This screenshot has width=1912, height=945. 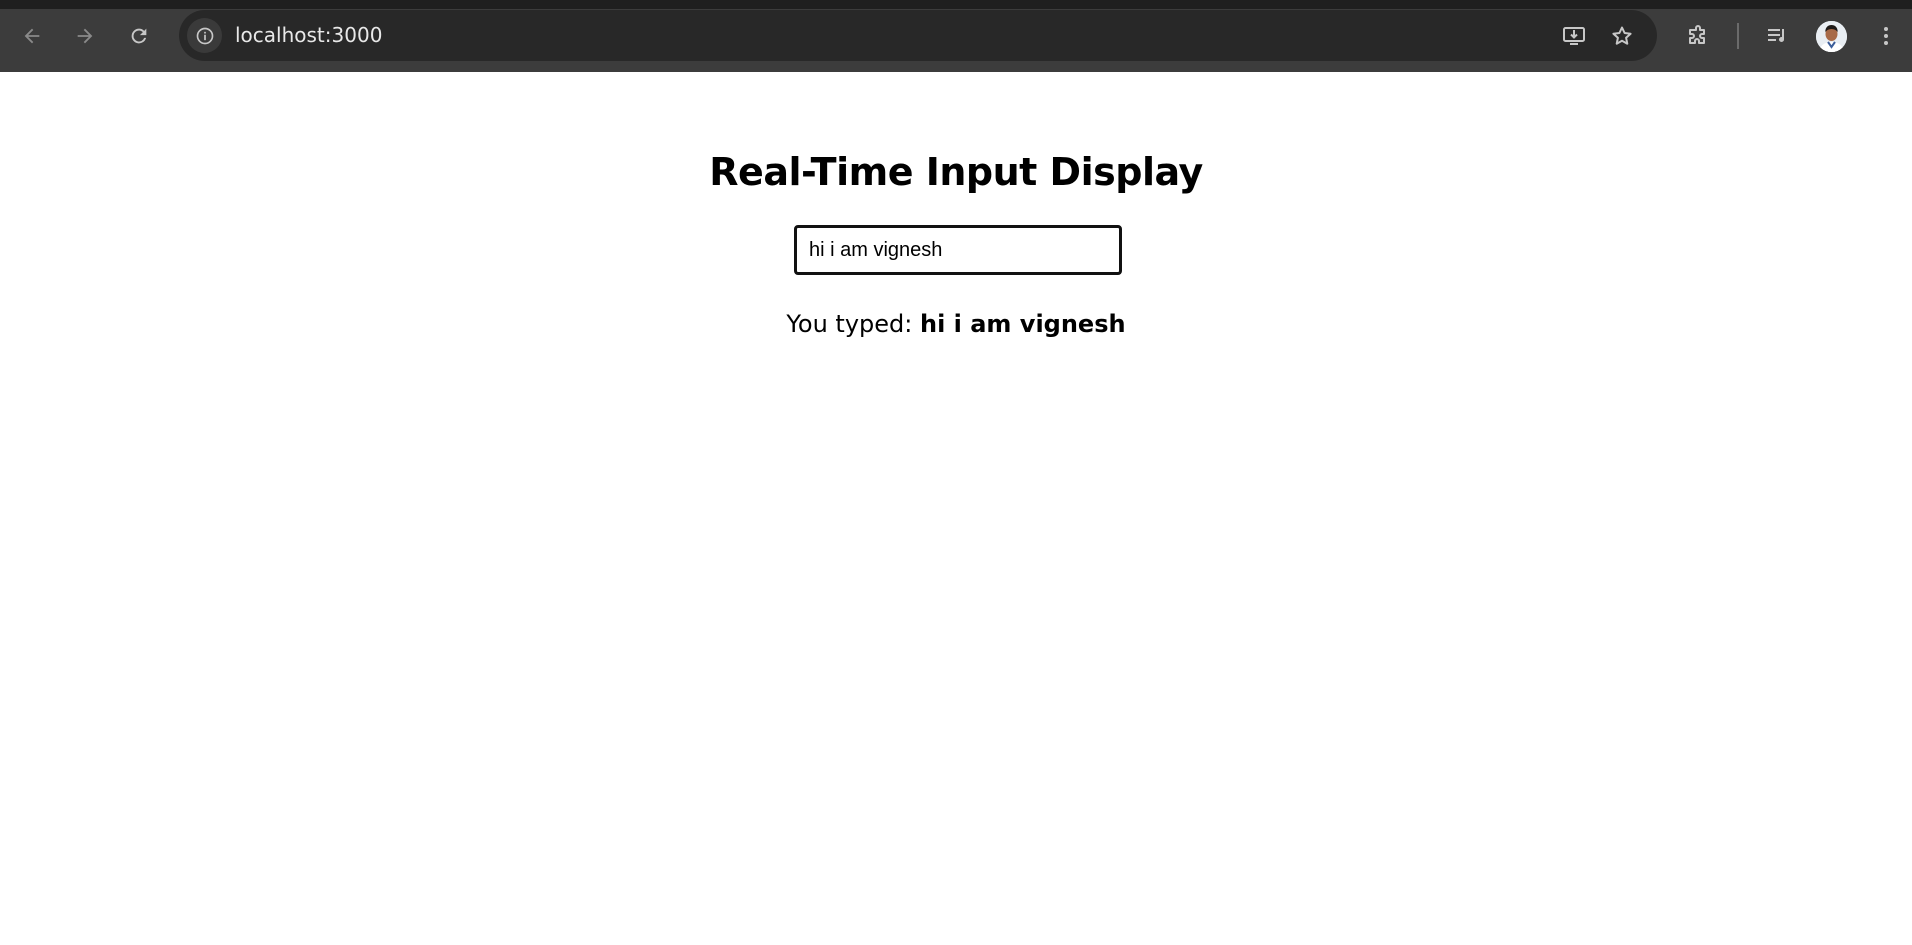 I want to click on avatar, so click(x=1831, y=36).